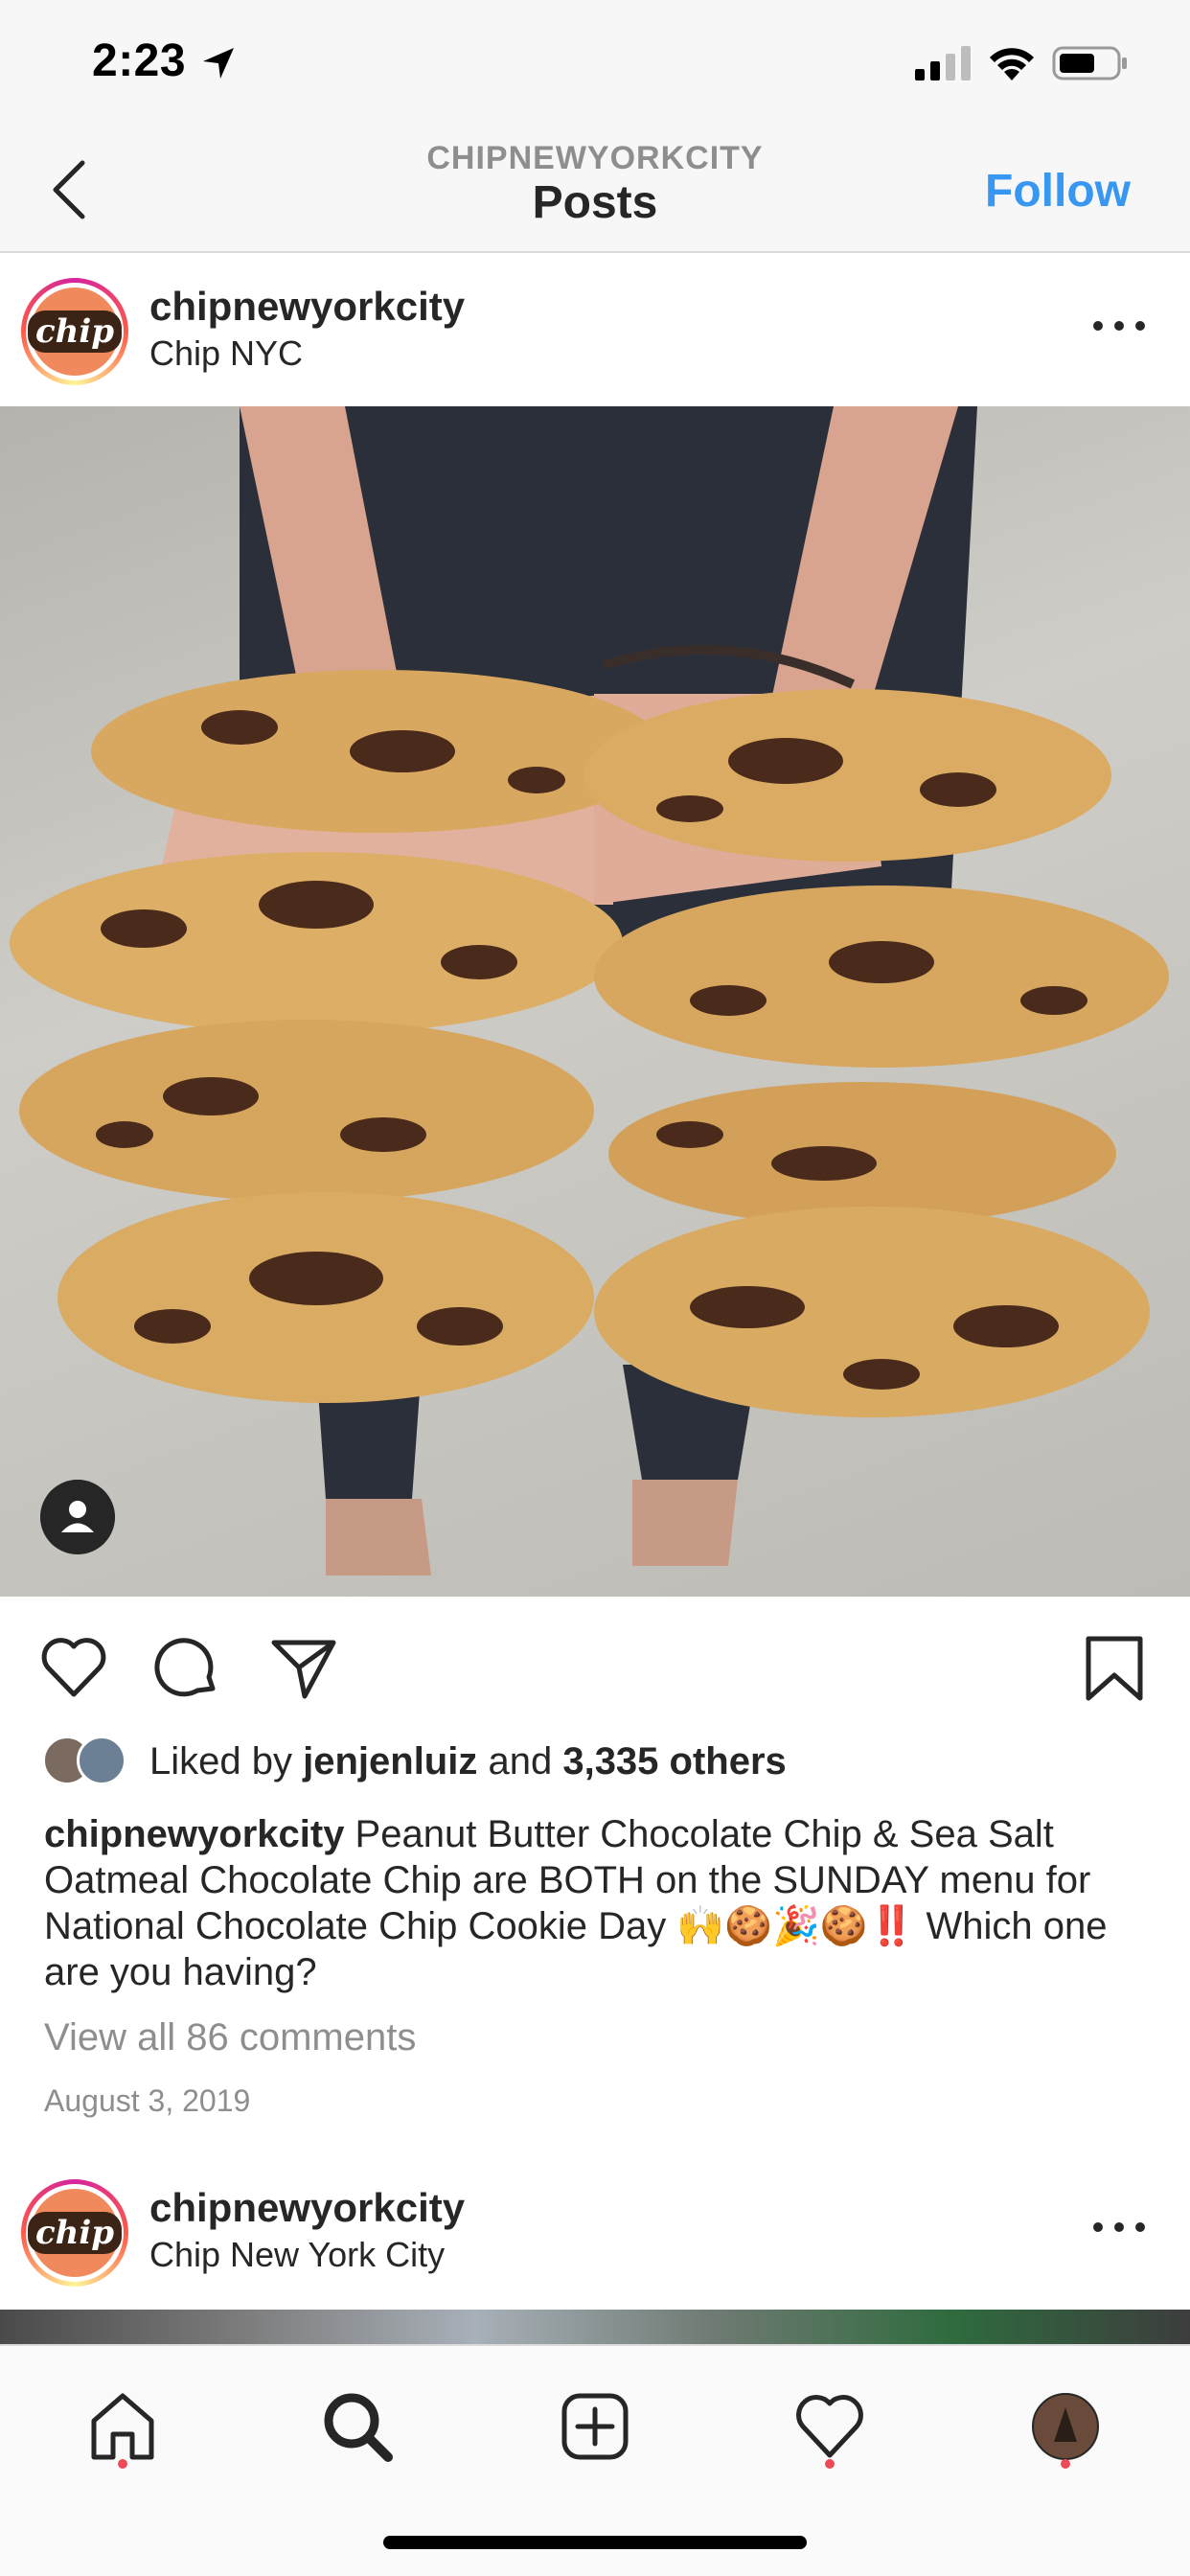 This screenshot has width=1190, height=2576. I want to click on post-location: Chip NYC, so click(226, 354).